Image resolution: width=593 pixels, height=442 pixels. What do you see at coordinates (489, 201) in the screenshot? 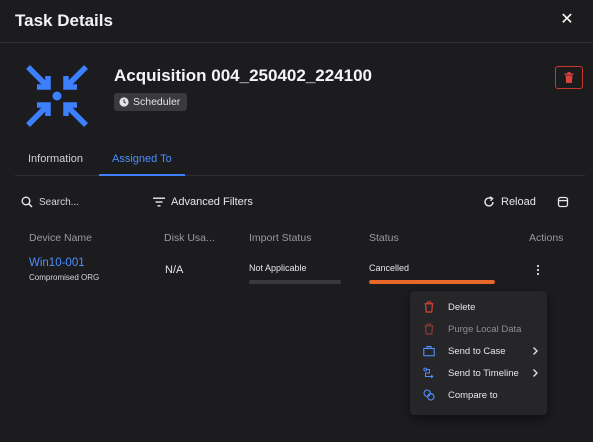
I see `reload-icon` at bounding box center [489, 201].